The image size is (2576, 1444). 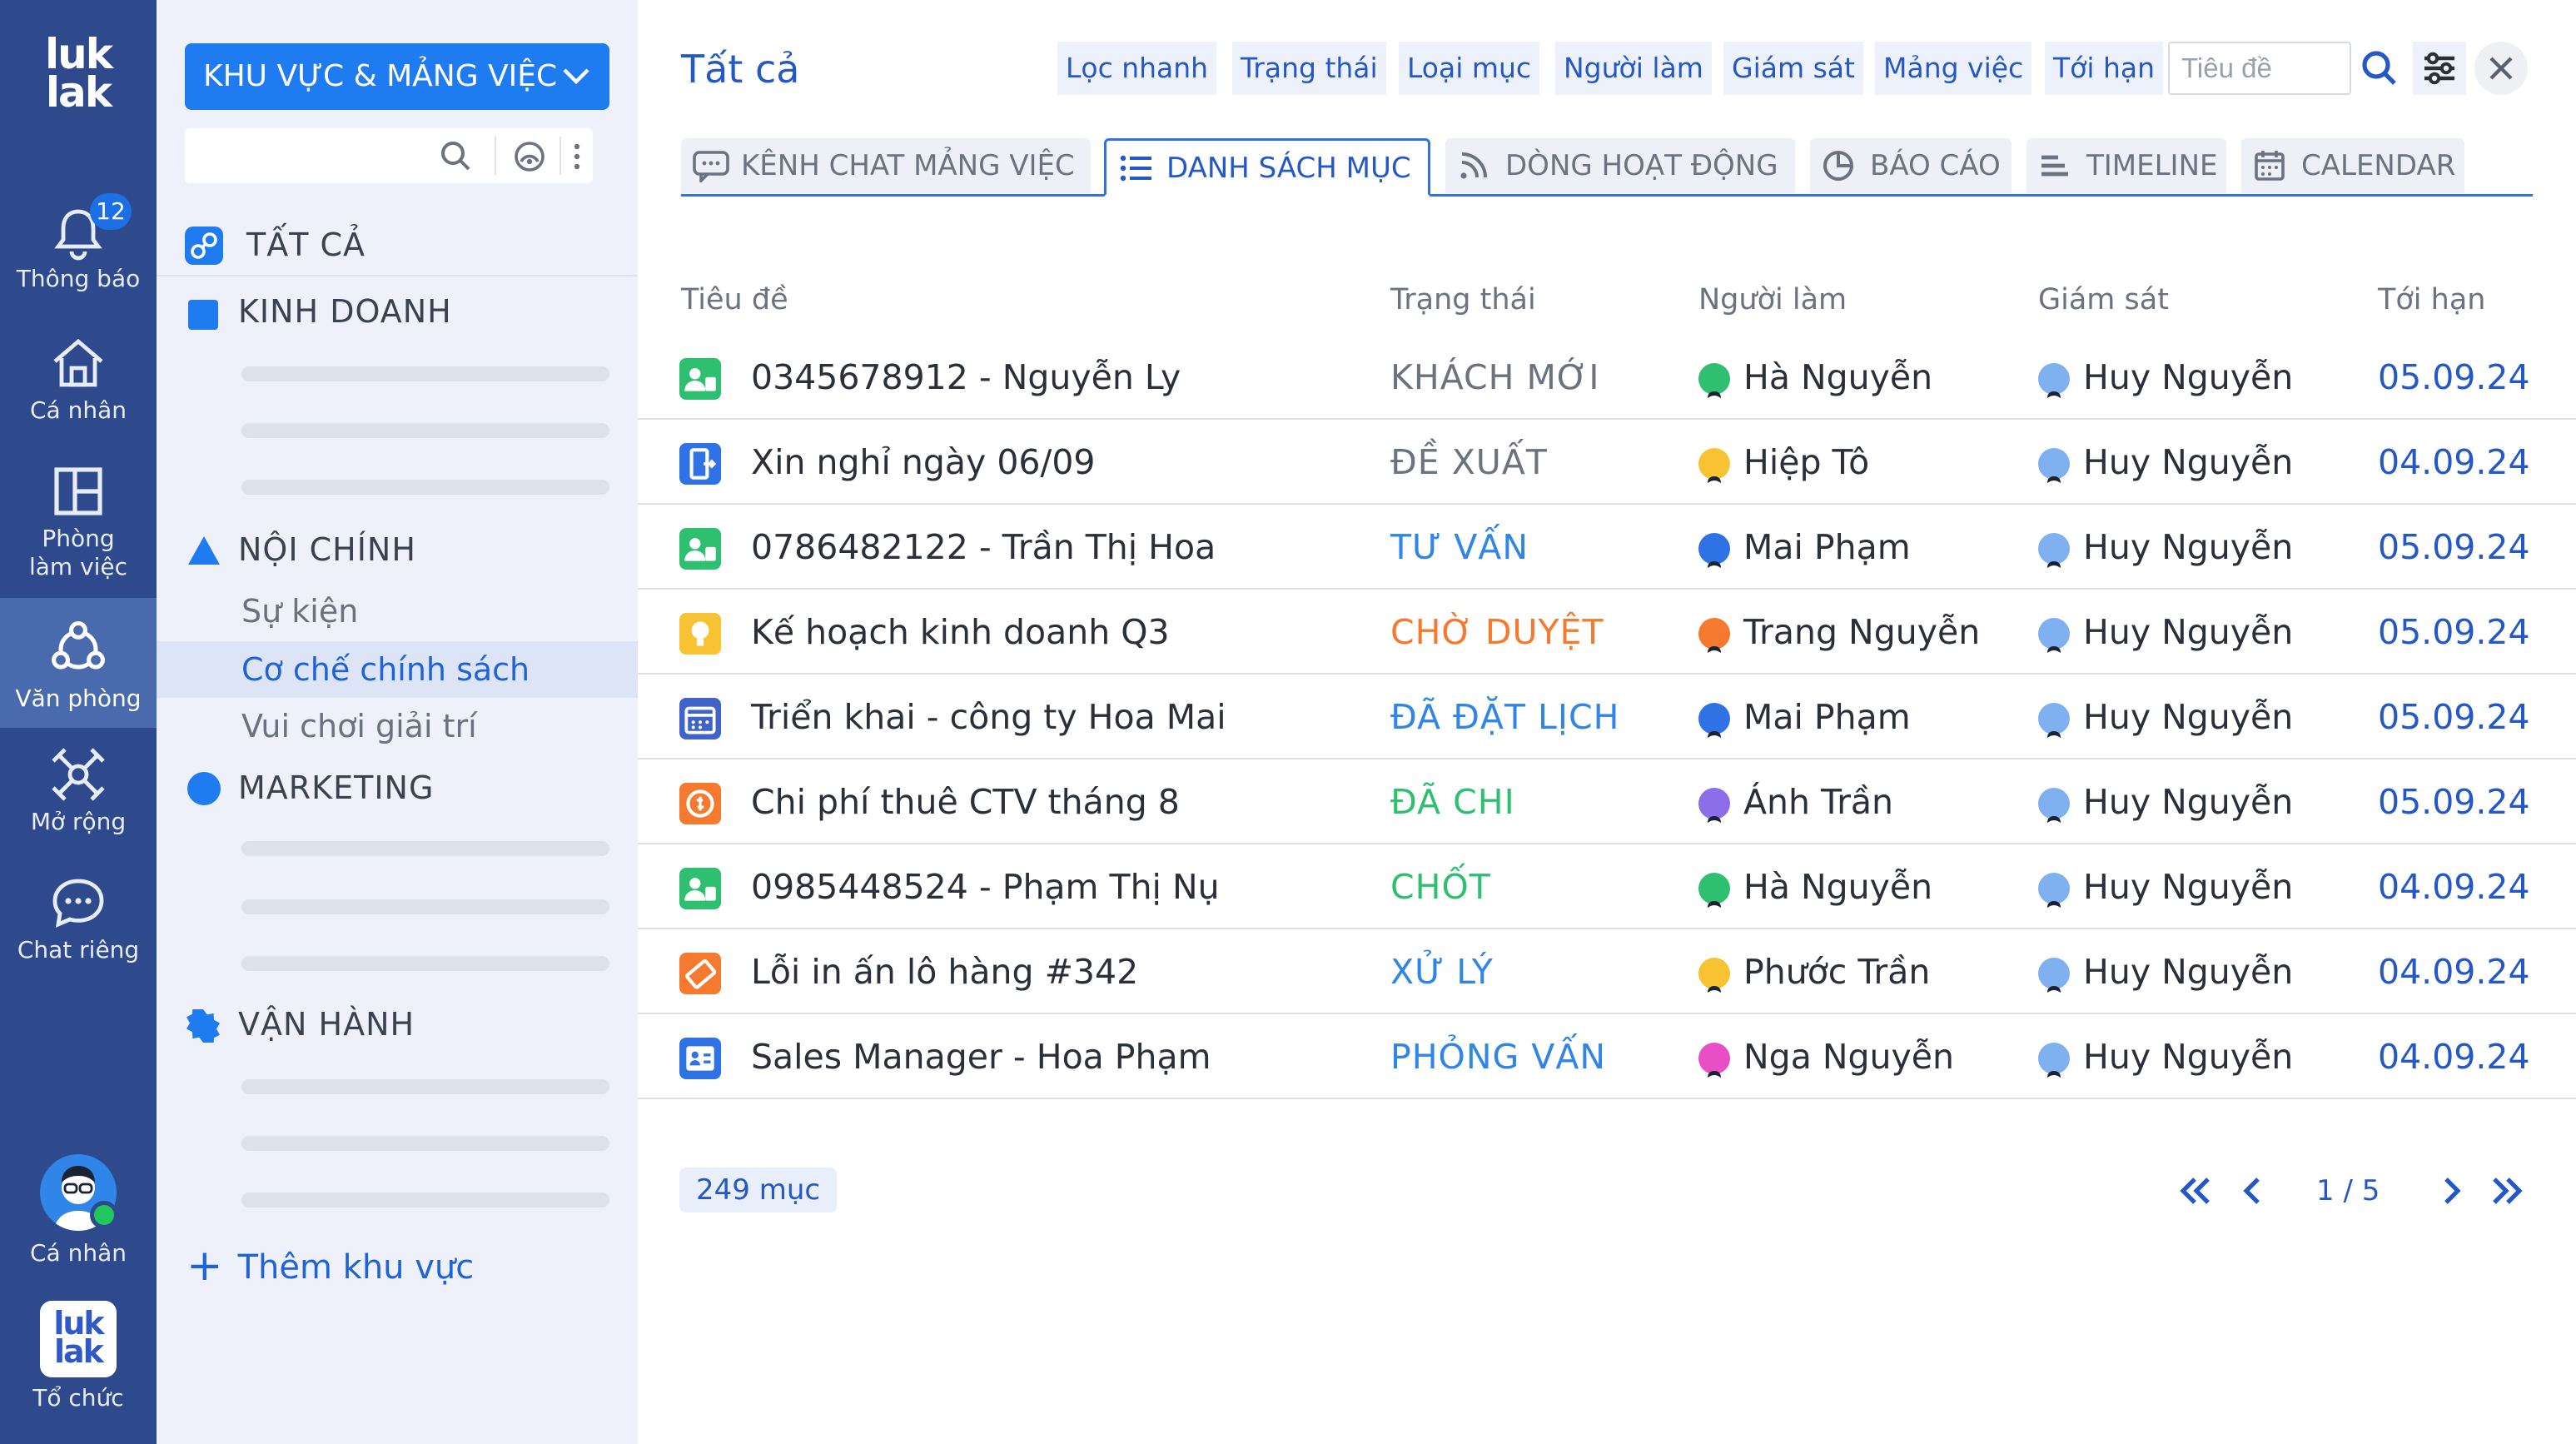 I want to click on assignee: Ánh Trần, so click(x=1795, y=801).